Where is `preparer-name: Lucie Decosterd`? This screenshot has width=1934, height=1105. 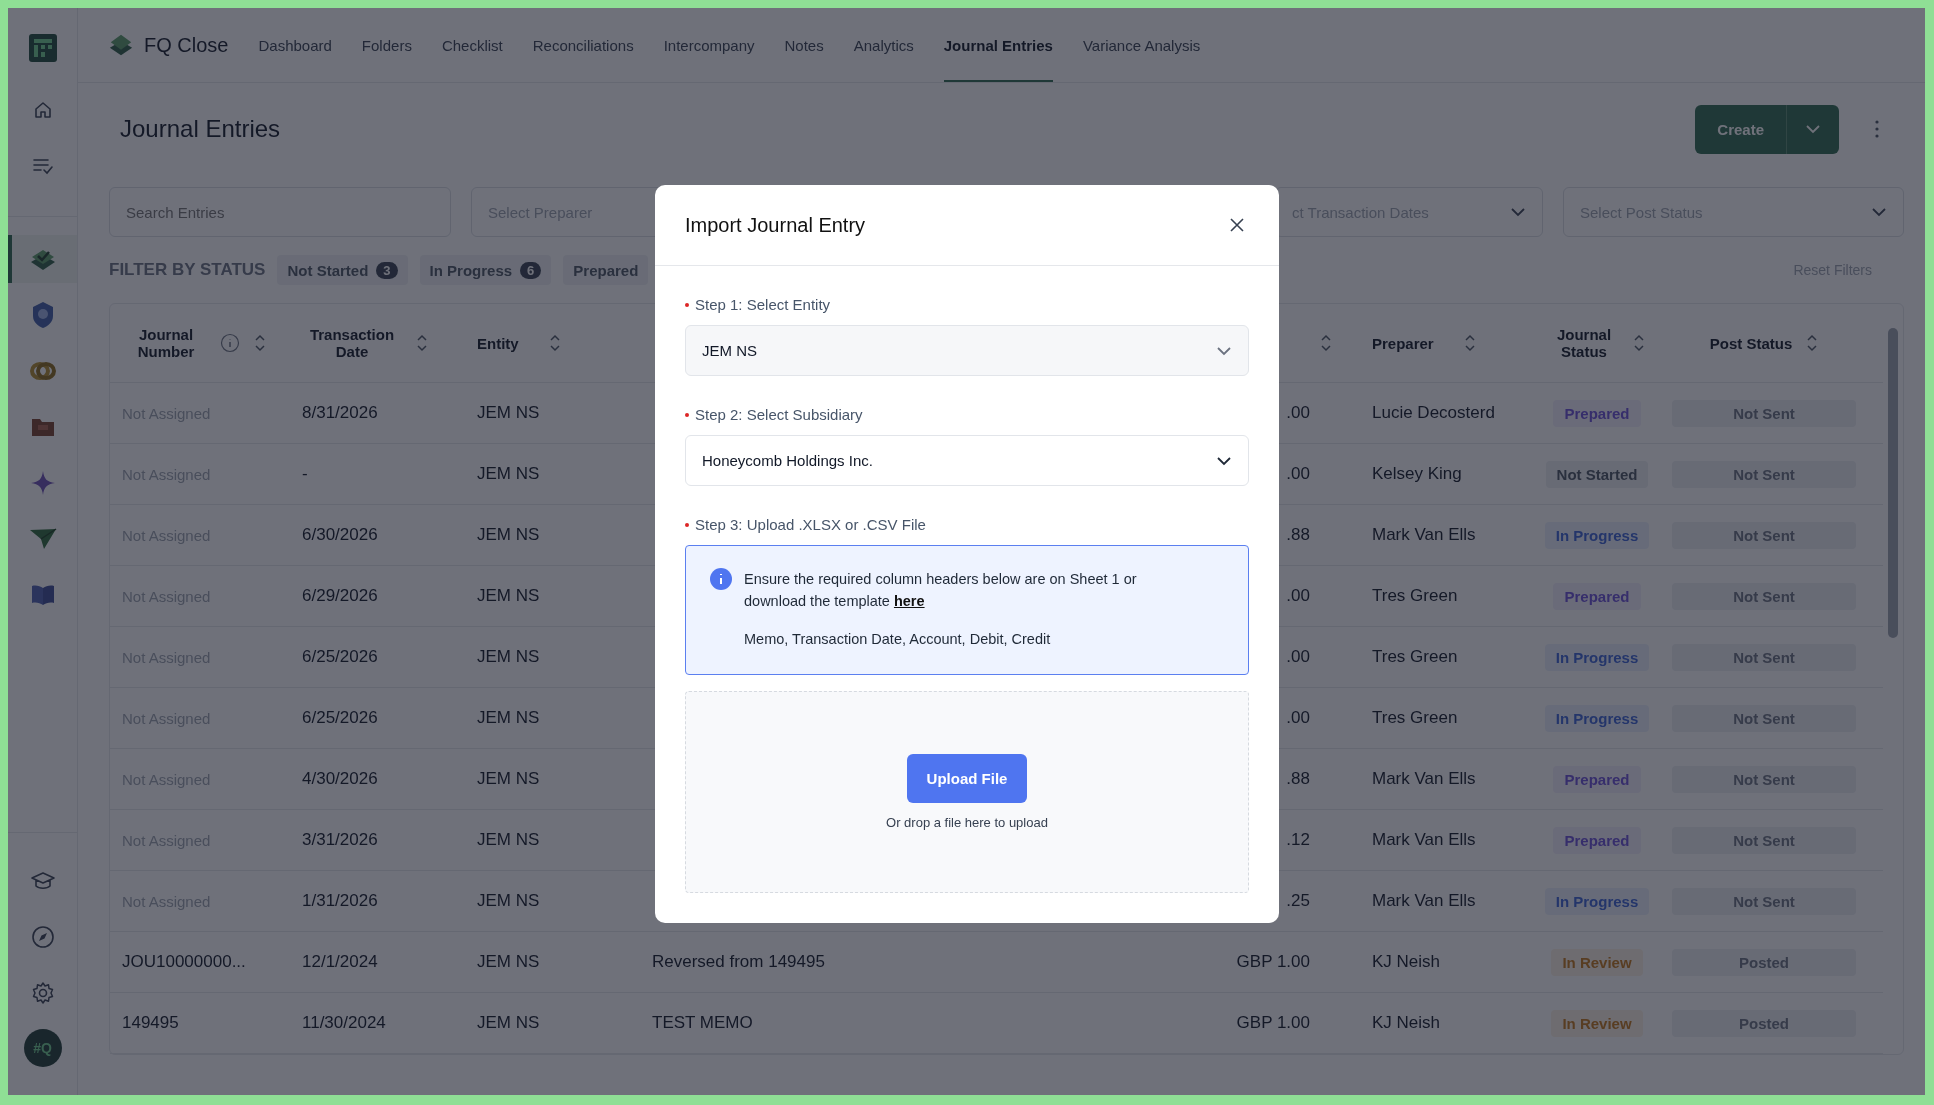
preparer-name: Lucie Decosterd is located at coordinates (1433, 413).